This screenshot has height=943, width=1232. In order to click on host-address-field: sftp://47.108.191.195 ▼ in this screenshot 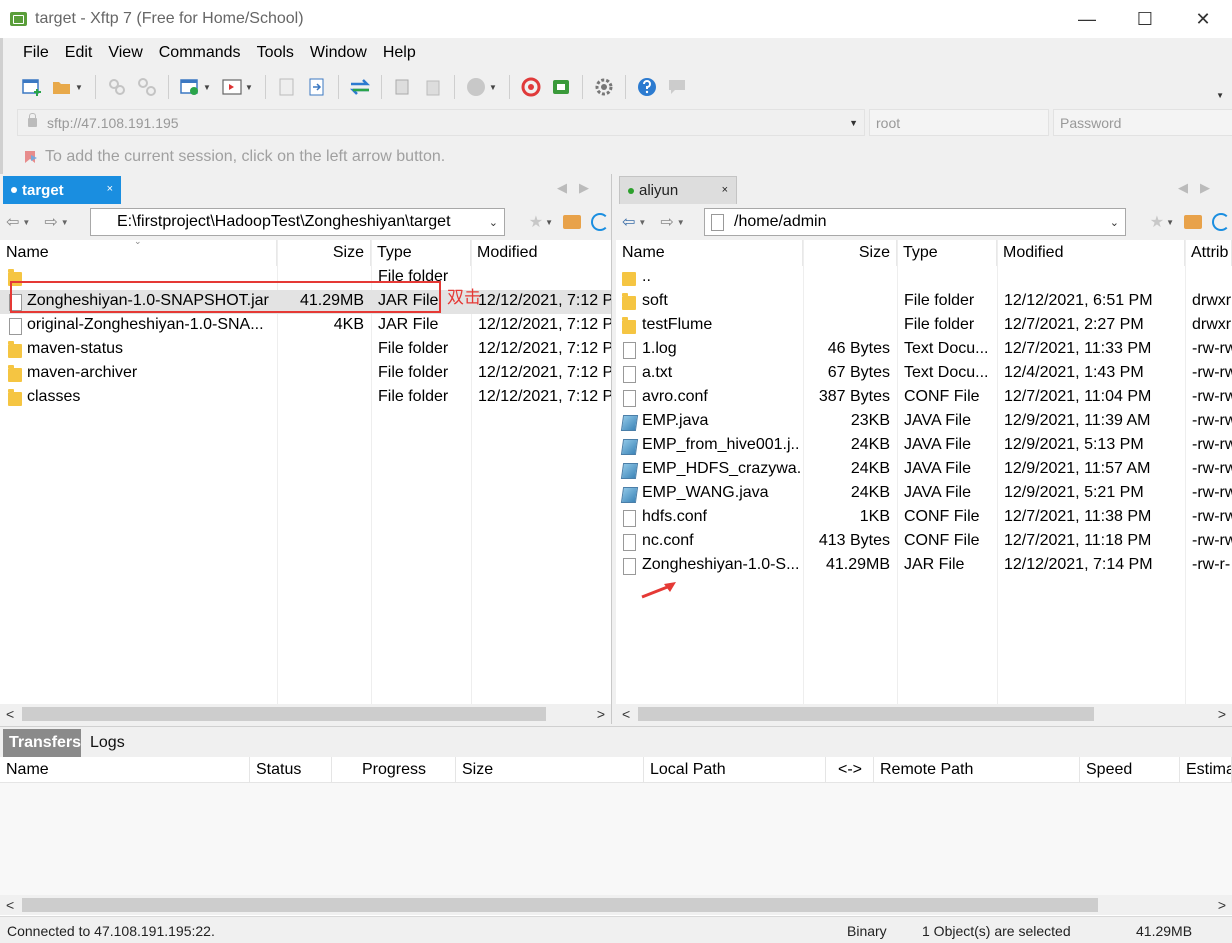, I will do `click(441, 122)`.